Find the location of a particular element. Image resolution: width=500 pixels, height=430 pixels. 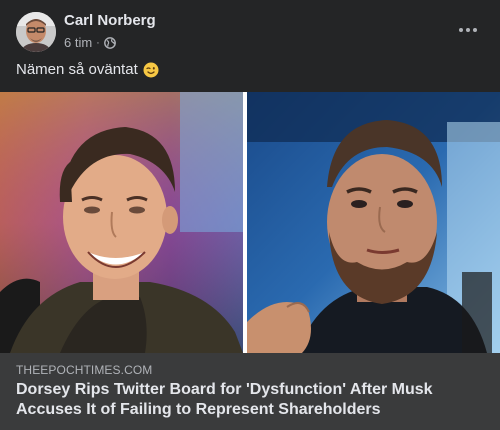

author-name: Carl Norberg is located at coordinates (110, 20).